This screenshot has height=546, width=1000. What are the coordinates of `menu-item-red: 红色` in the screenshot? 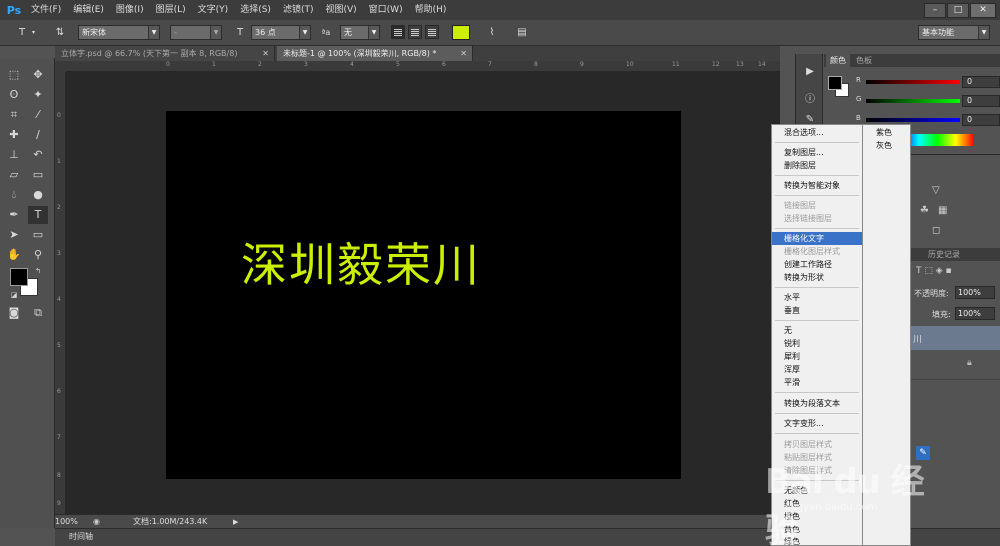 It's located at (817, 503).